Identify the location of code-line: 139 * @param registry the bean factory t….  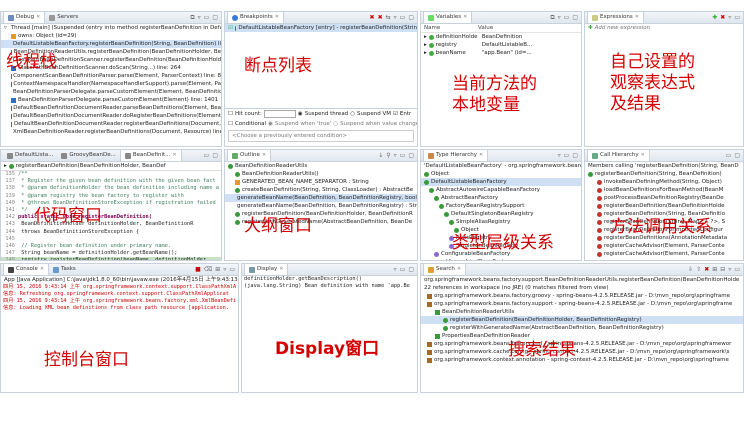
(111, 196).